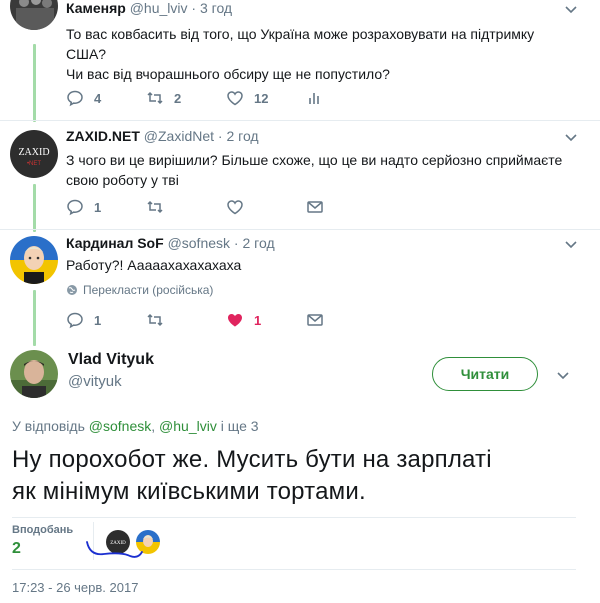 This screenshot has width=600, height=603. What do you see at coordinates (120, 426) in the screenshot?
I see `mention-link: @sofnesk` at bounding box center [120, 426].